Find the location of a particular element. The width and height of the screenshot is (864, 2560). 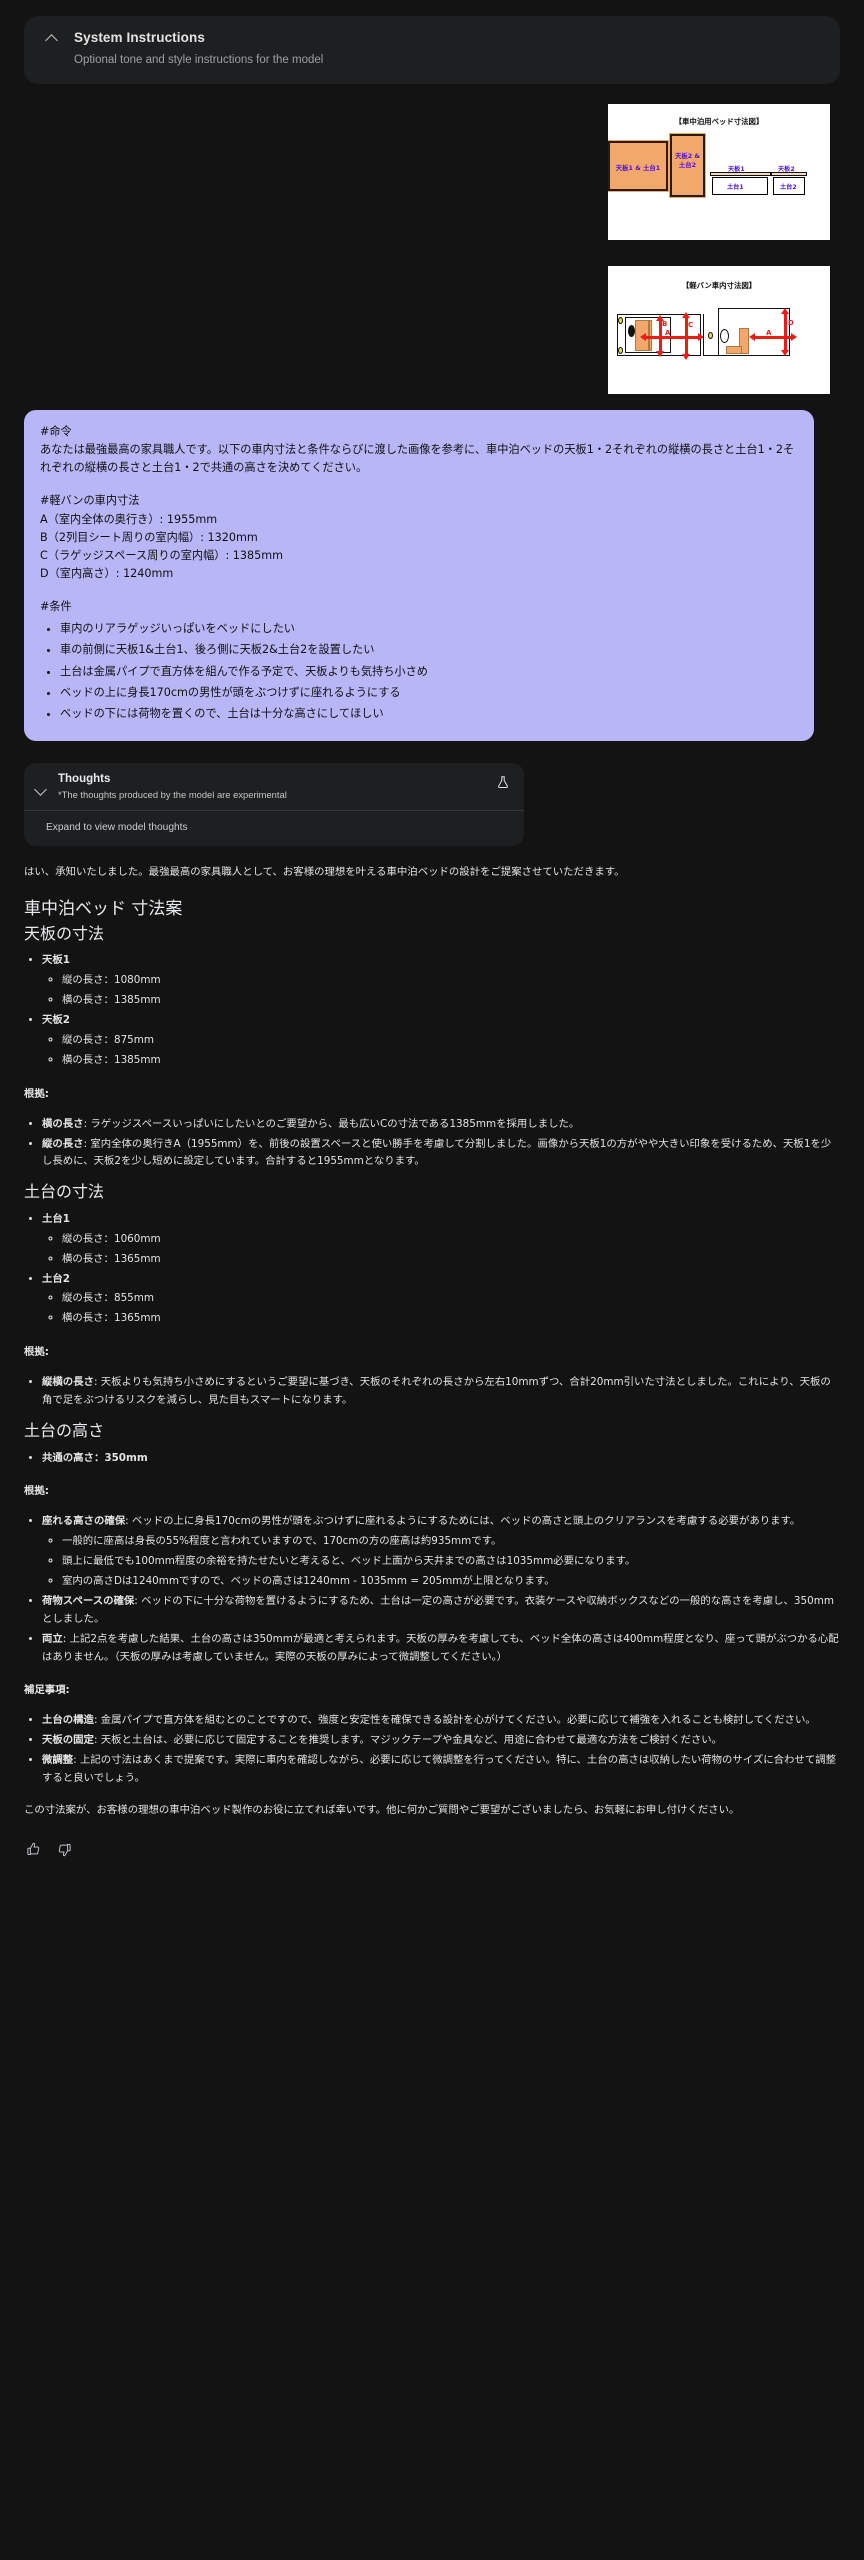

van-dimension-diagram: 【軽バン車内寸法図】 A B C A D is located at coordinates (719, 330).